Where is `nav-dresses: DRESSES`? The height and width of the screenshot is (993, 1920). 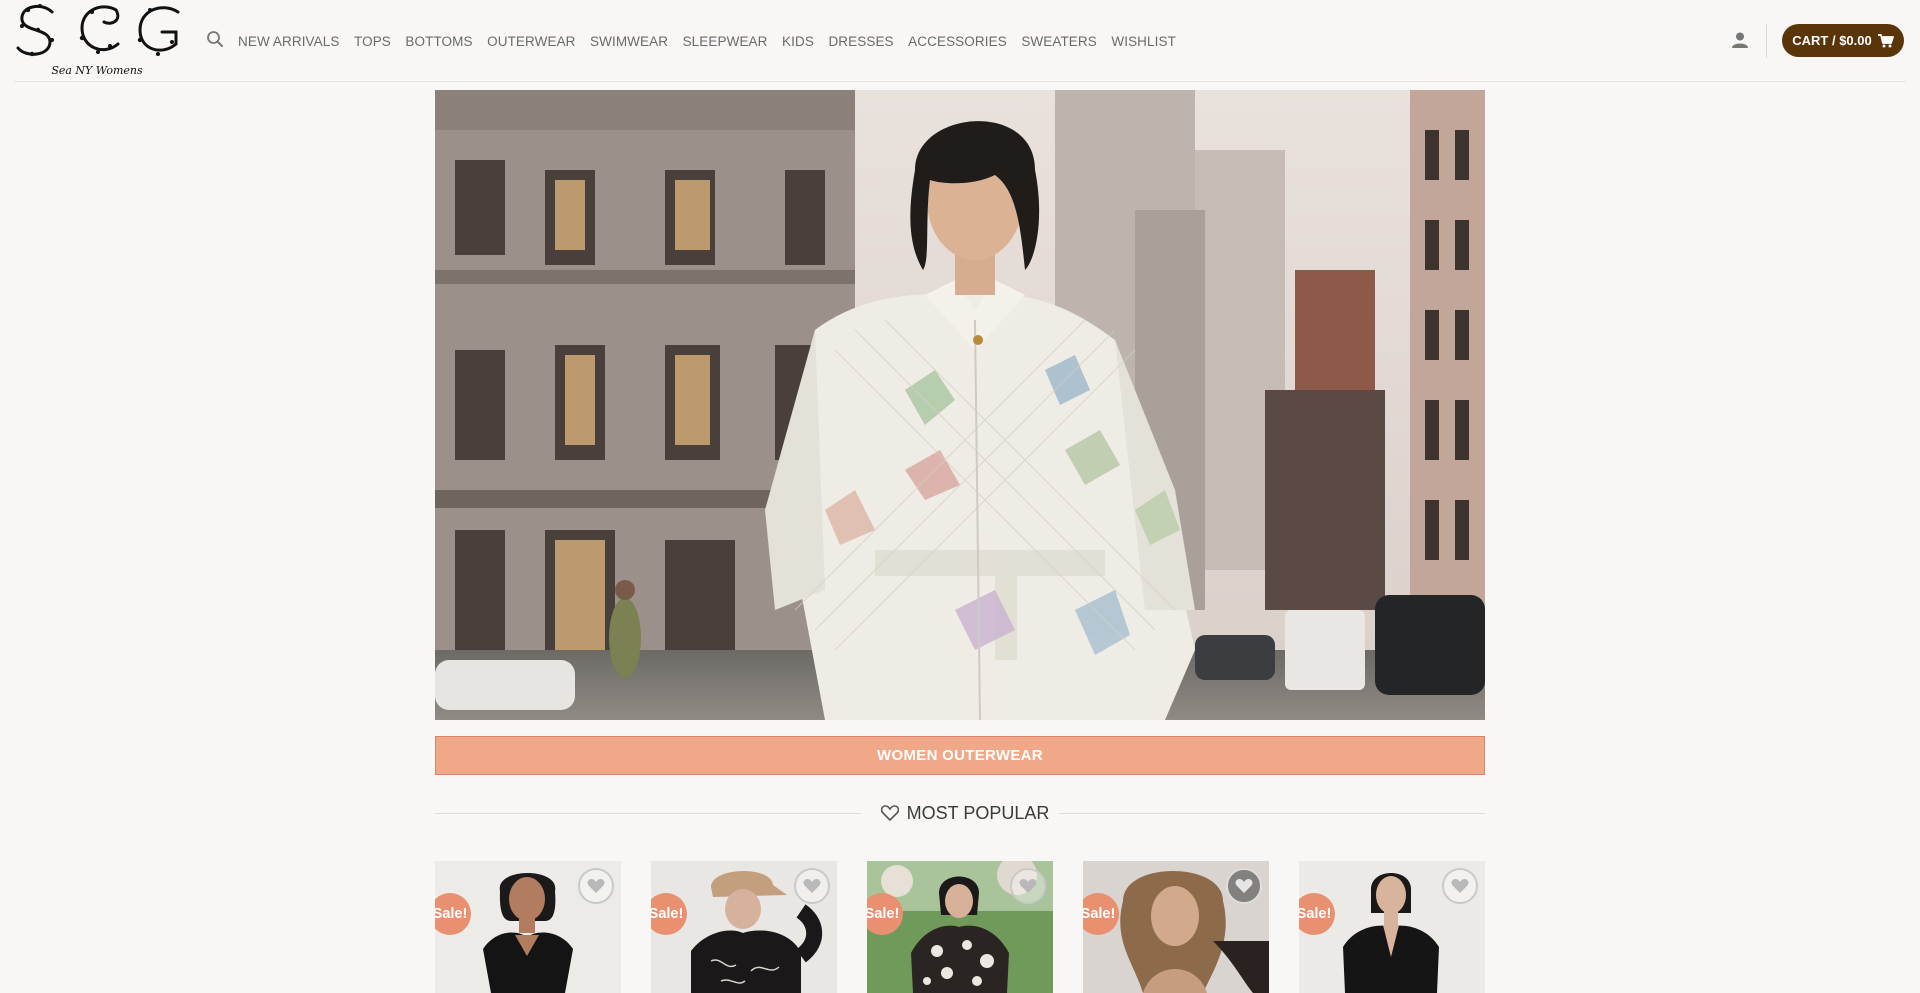
nav-dresses: DRESSES is located at coordinates (860, 41).